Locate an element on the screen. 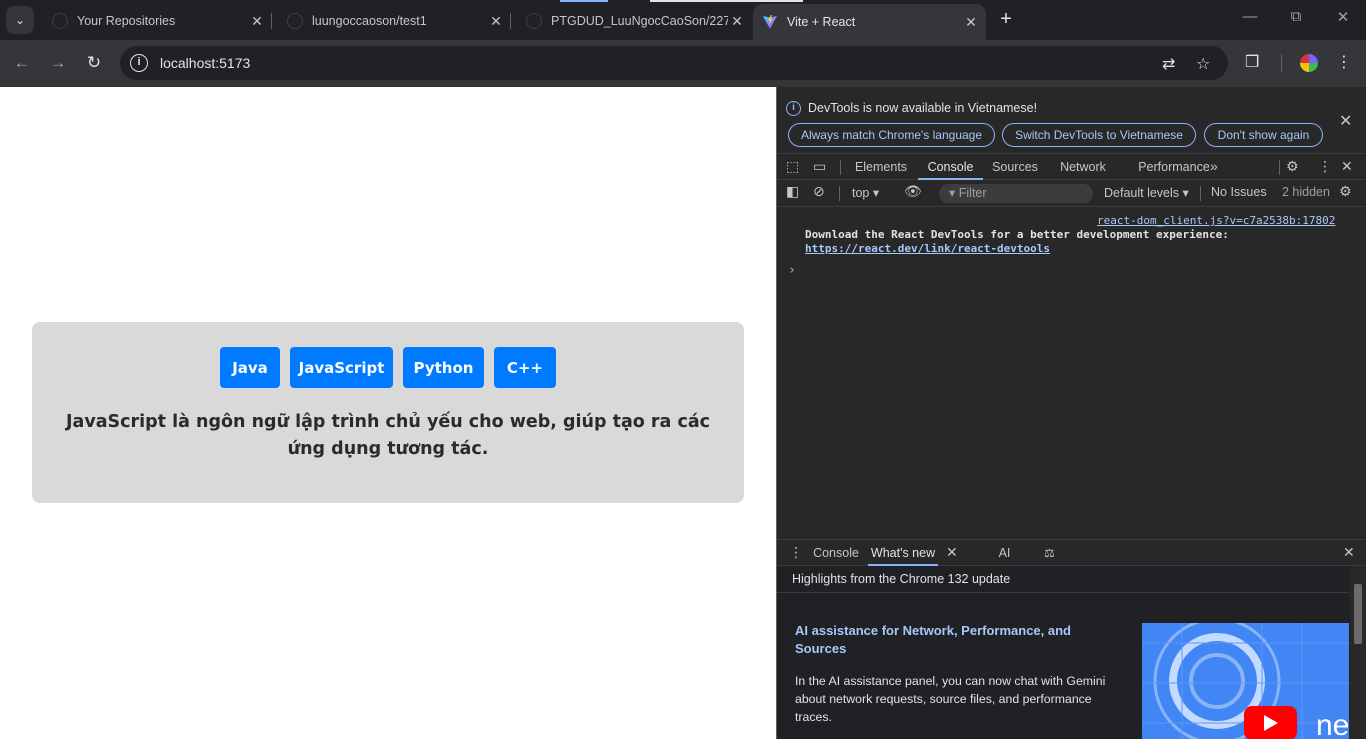 This screenshot has height=739, width=1366. minimize-button: — is located at coordinates (1250, 16).